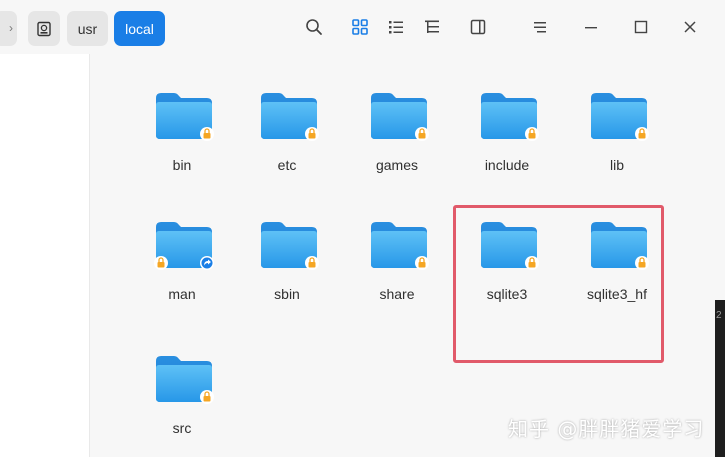 This screenshot has height=457, width=725. What do you see at coordinates (182, 405) in the screenshot?
I see `folder-item: src` at bounding box center [182, 405].